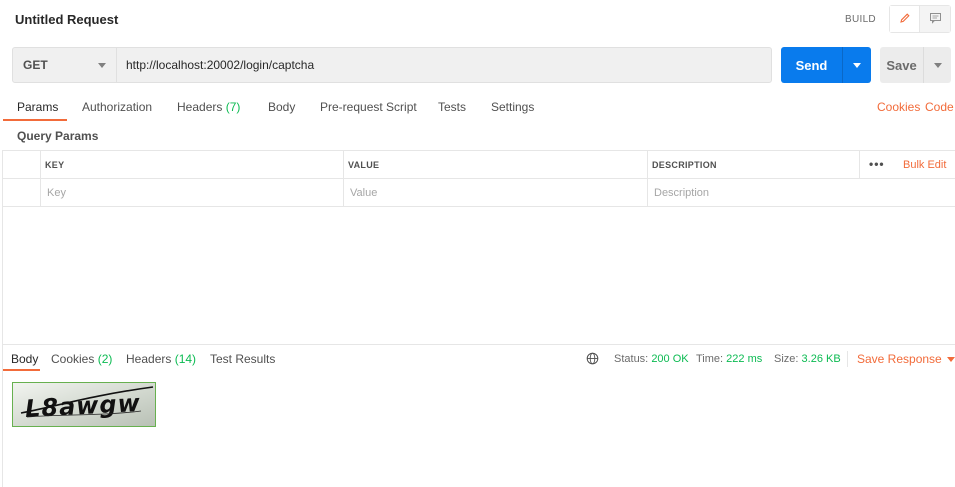 The height and width of the screenshot is (487, 955). I want to click on url-input: http://localhost:20002/login/captcha, so click(444, 65).